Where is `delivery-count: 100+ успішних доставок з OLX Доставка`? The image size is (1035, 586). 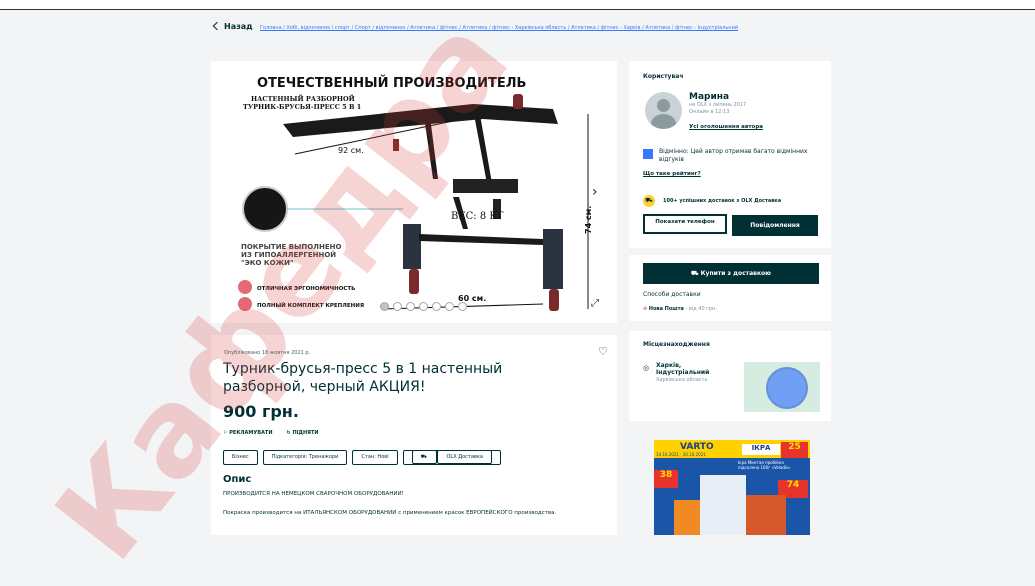
delivery-count: 100+ успішних доставок з OLX Доставка is located at coordinates (722, 201).